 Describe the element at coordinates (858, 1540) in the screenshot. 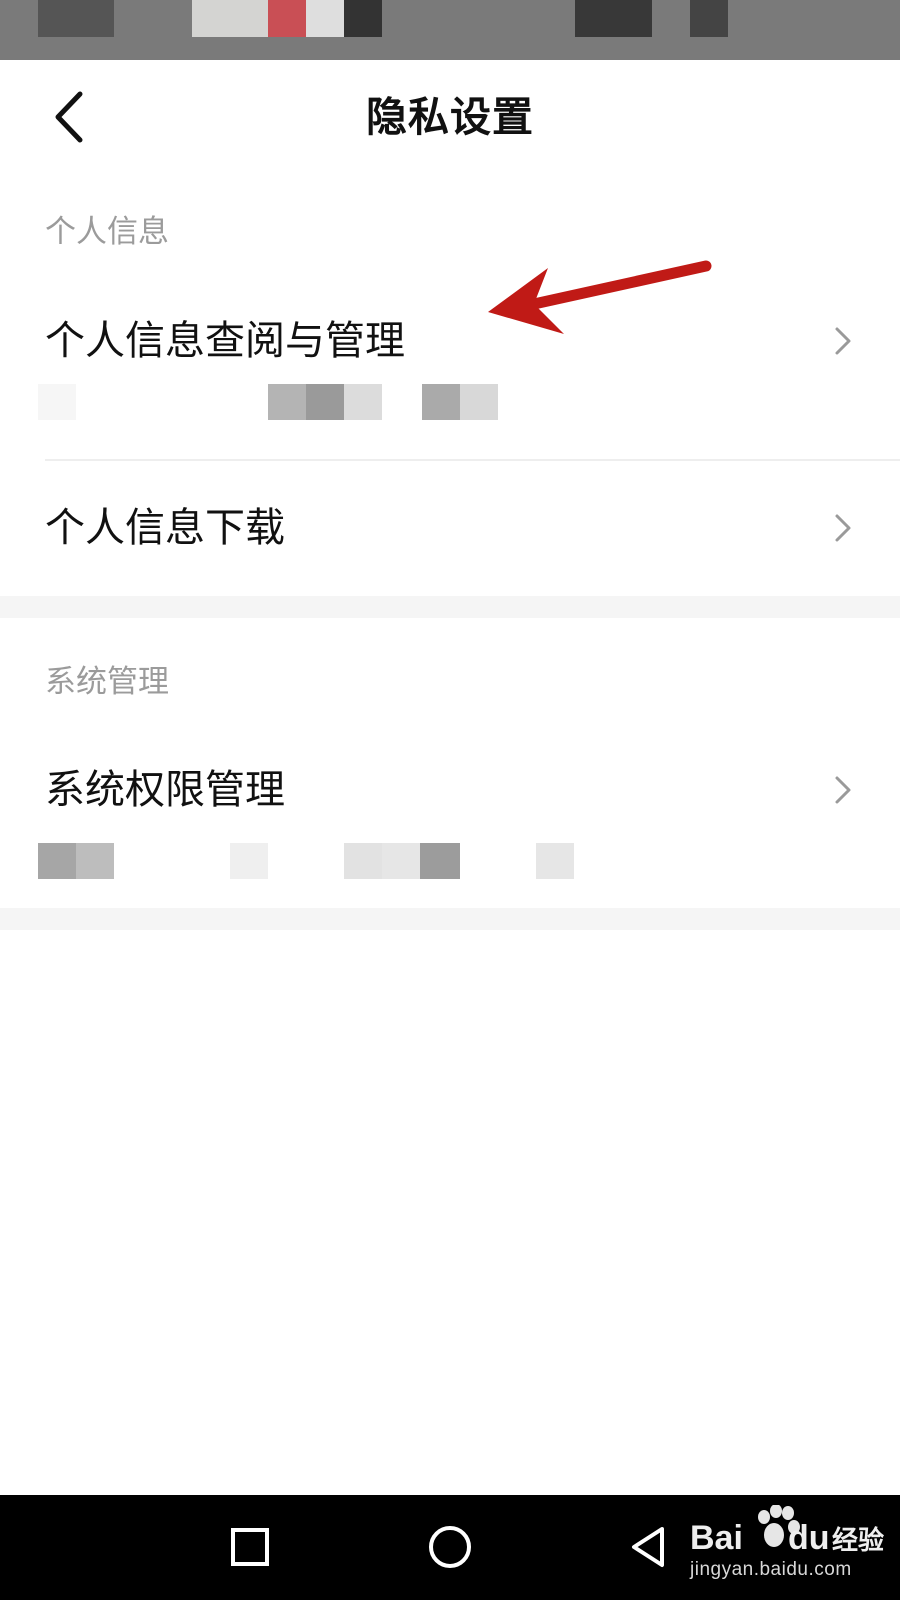

I see `svg-text: 经验` at that location.